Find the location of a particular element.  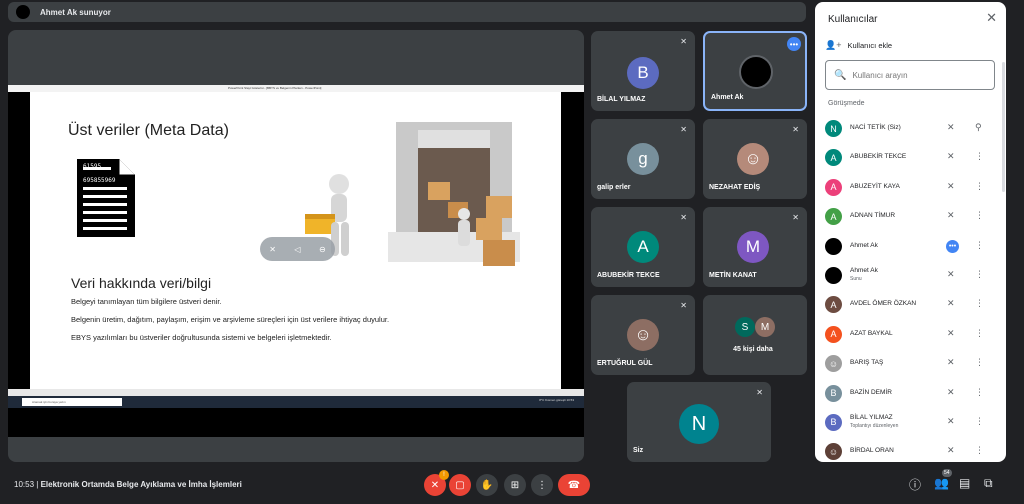

volume-off-icon: ◁ is located at coordinates (297, 249).